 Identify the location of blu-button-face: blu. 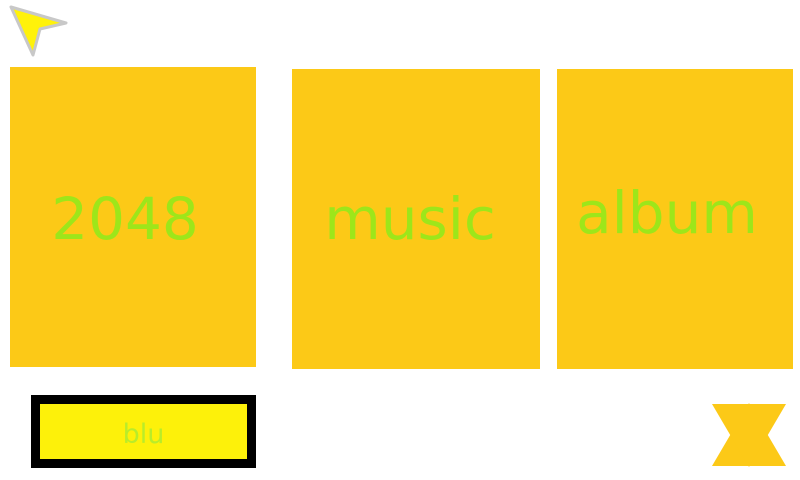
(143, 431).